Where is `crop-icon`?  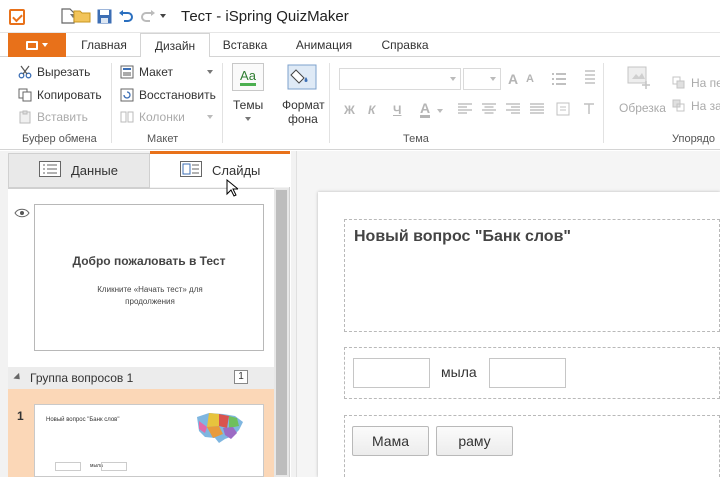 crop-icon is located at coordinates (640, 79).